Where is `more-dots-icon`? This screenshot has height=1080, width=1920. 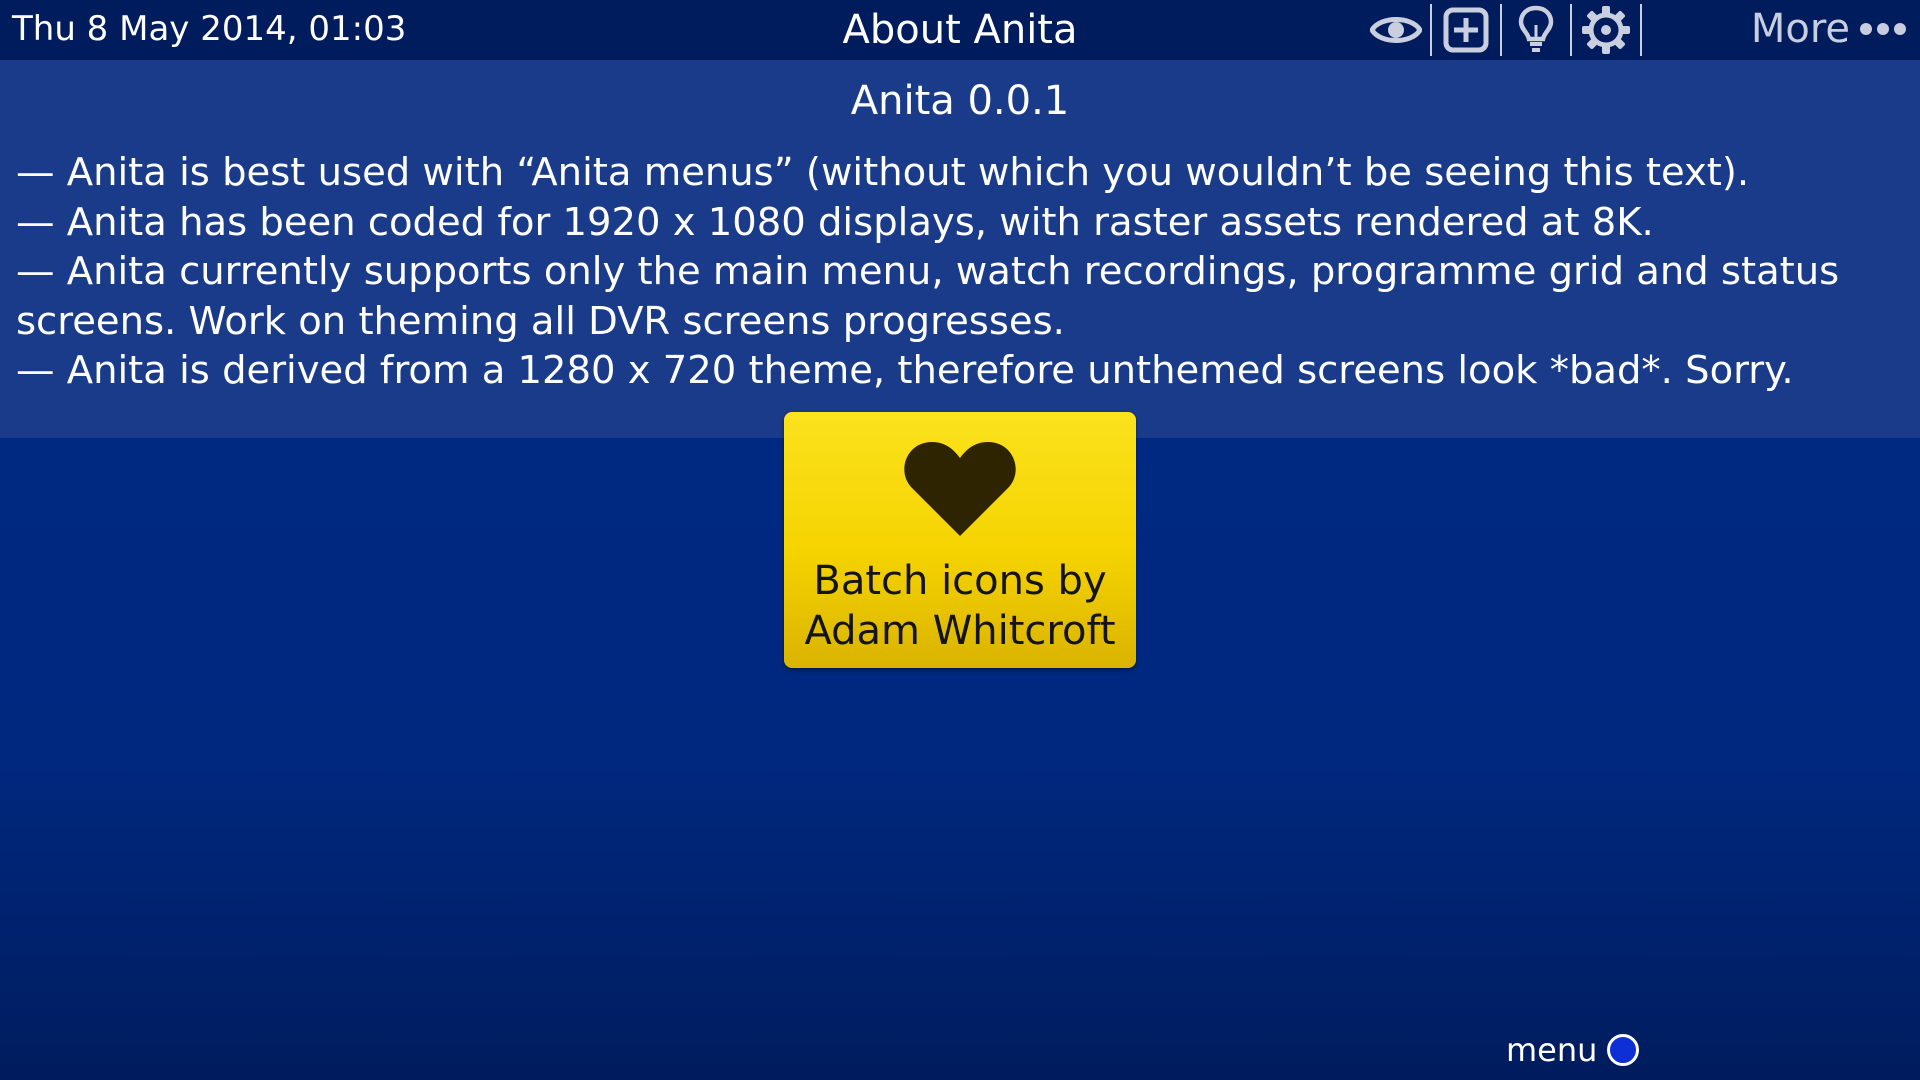
more-dots-icon is located at coordinates (1883, 29).